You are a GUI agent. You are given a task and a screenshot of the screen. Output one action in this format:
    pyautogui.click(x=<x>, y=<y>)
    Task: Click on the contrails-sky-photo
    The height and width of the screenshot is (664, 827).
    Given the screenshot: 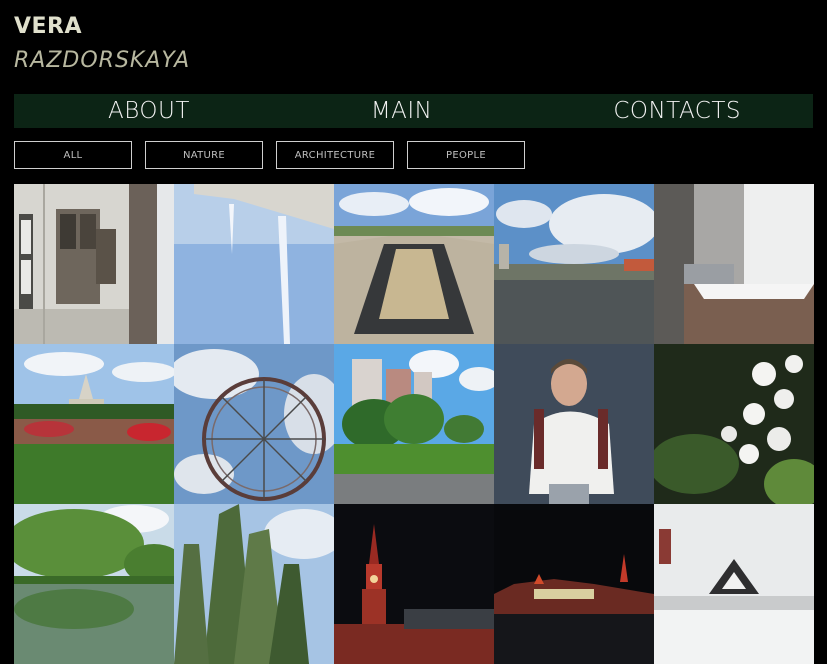 What is the action you would take?
    pyautogui.click(x=254, y=264)
    